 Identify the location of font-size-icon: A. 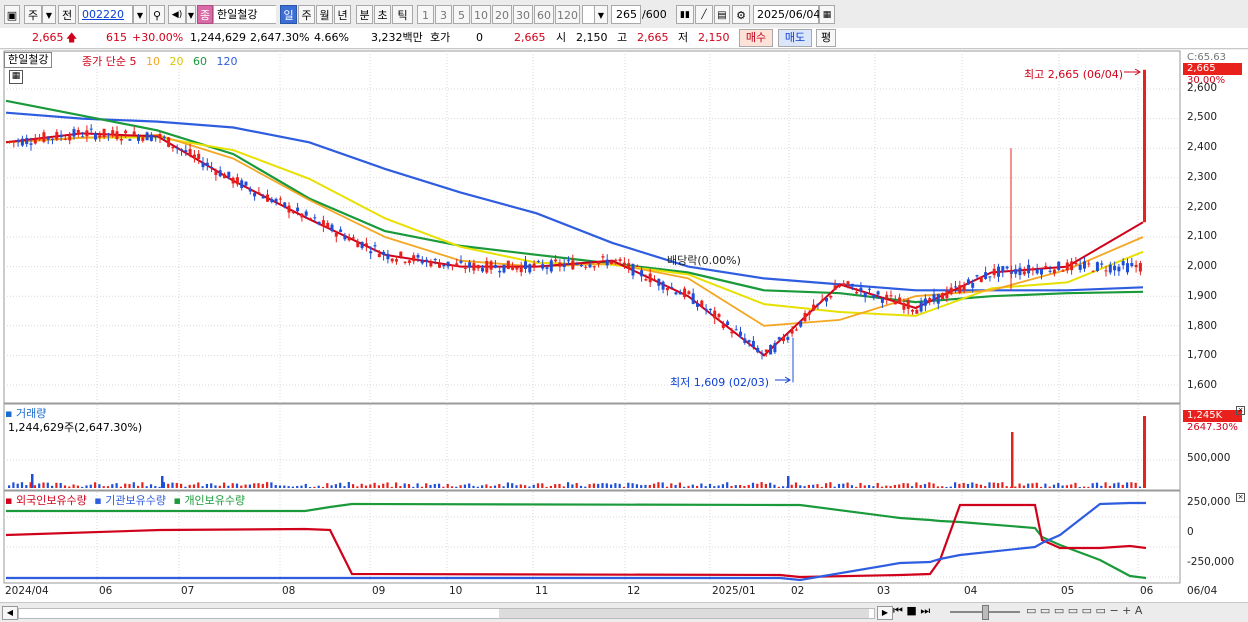
(1139, 610).